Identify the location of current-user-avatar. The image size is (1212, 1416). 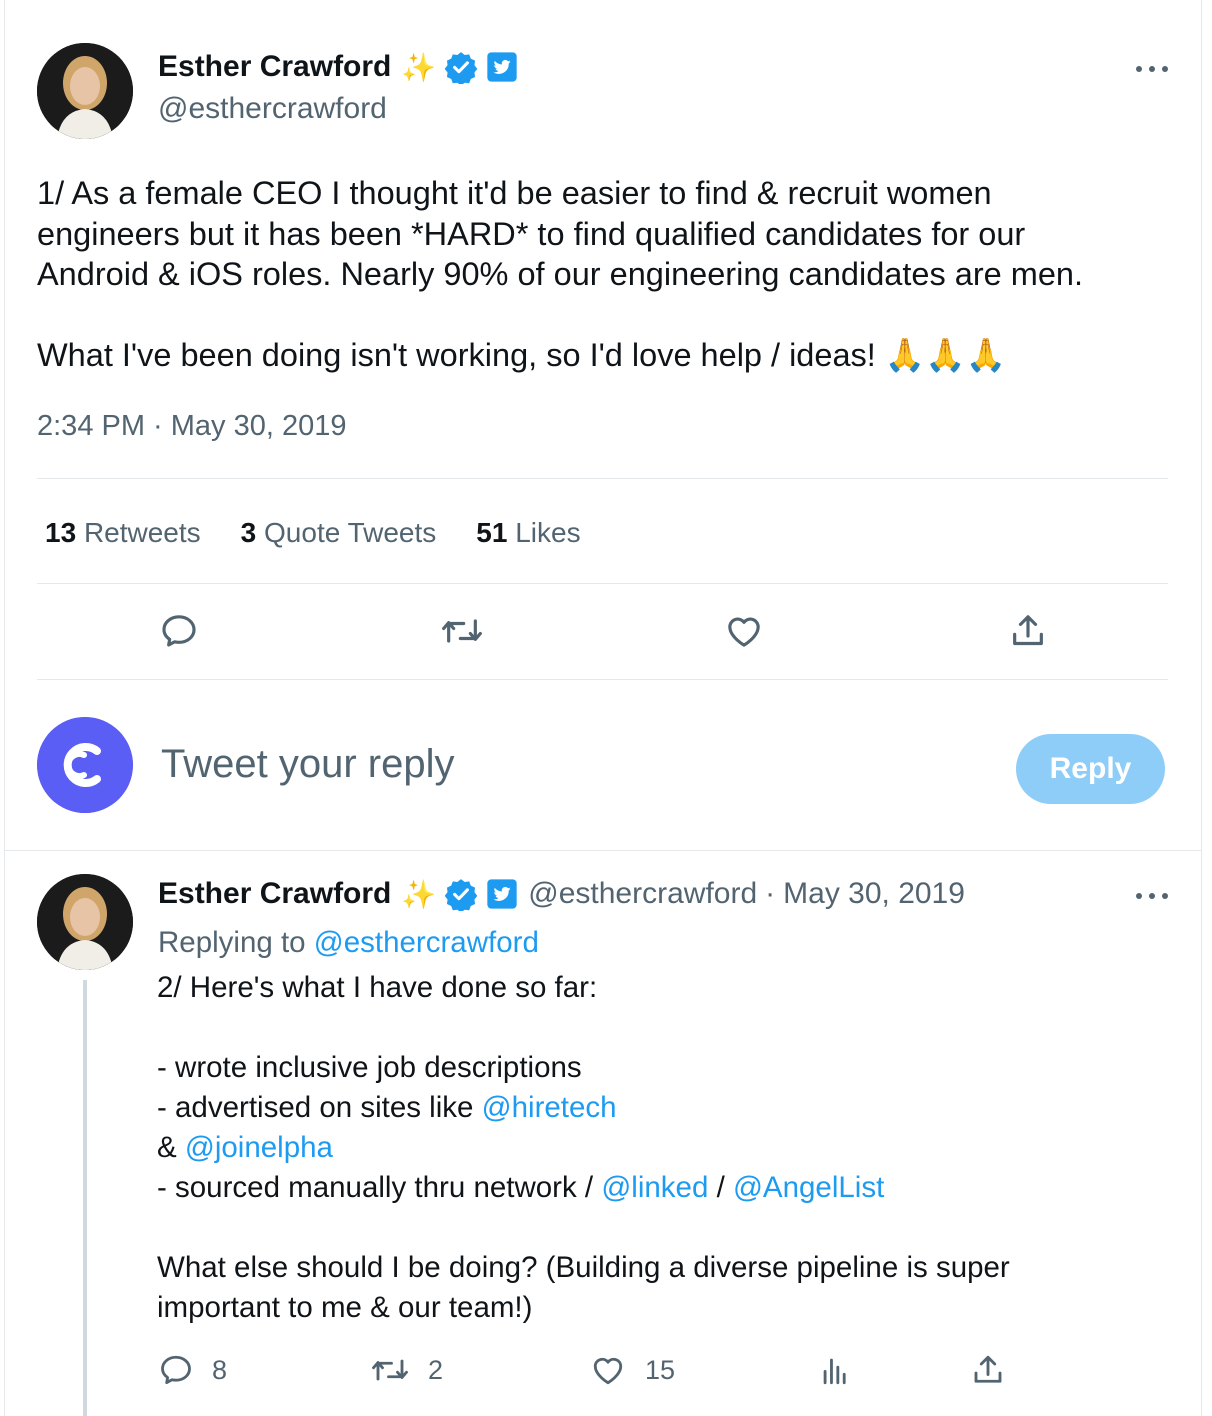
(85, 765).